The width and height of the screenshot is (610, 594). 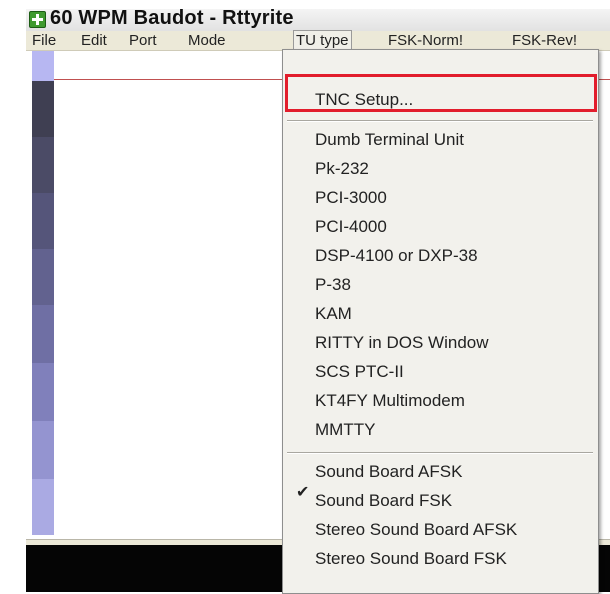 I want to click on menu-item-stereo-fsk: Stereo Sound Board FSK, so click(x=411, y=559).